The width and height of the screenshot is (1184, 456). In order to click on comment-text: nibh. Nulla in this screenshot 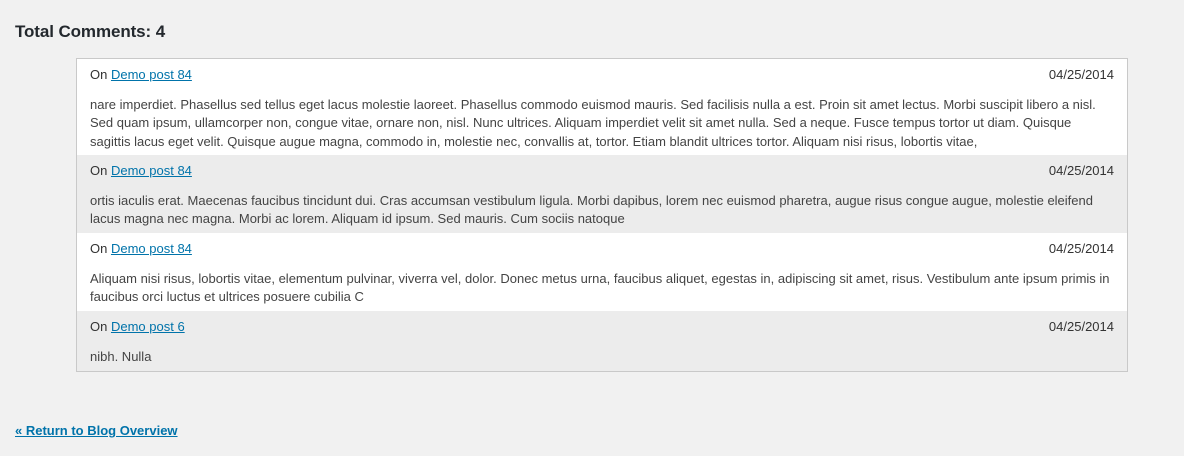, I will do `click(121, 356)`.